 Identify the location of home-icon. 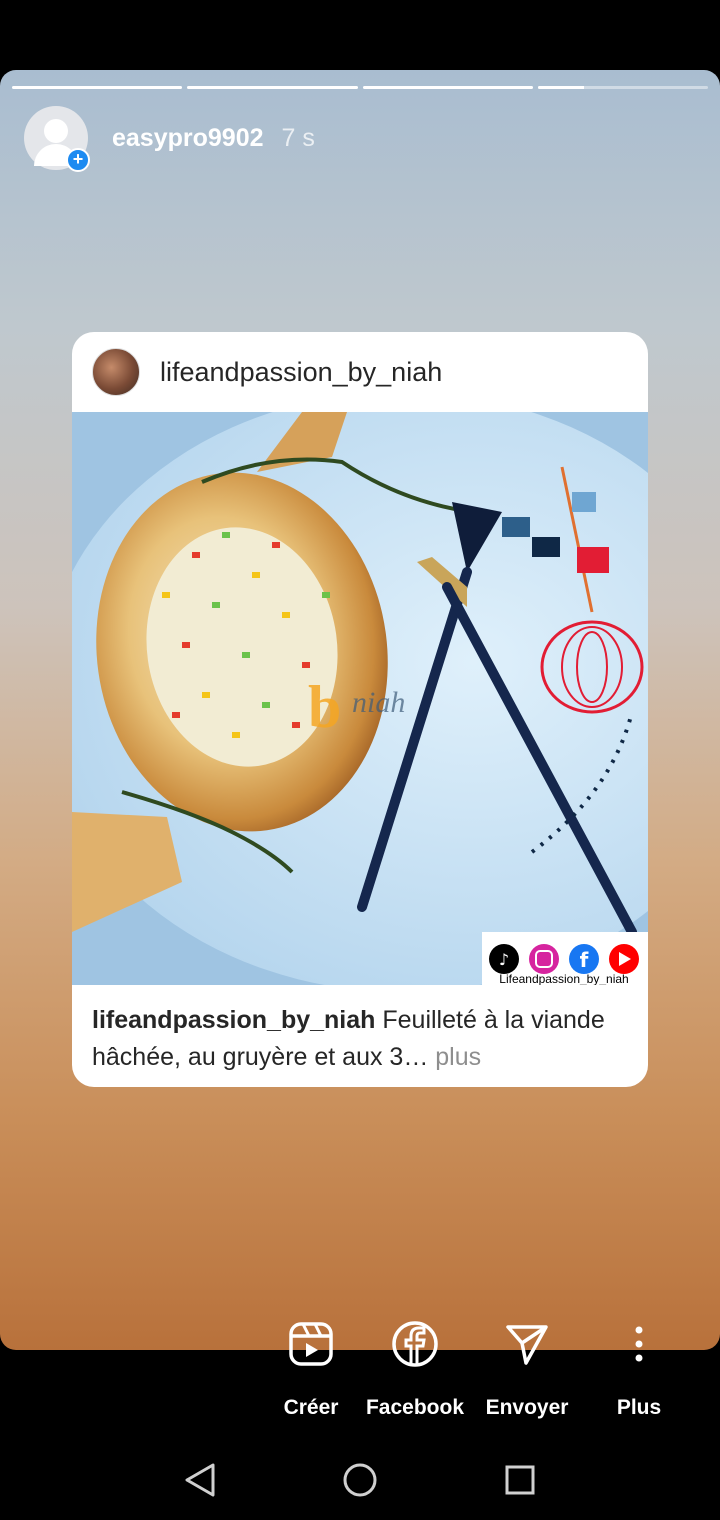
(360, 1480).